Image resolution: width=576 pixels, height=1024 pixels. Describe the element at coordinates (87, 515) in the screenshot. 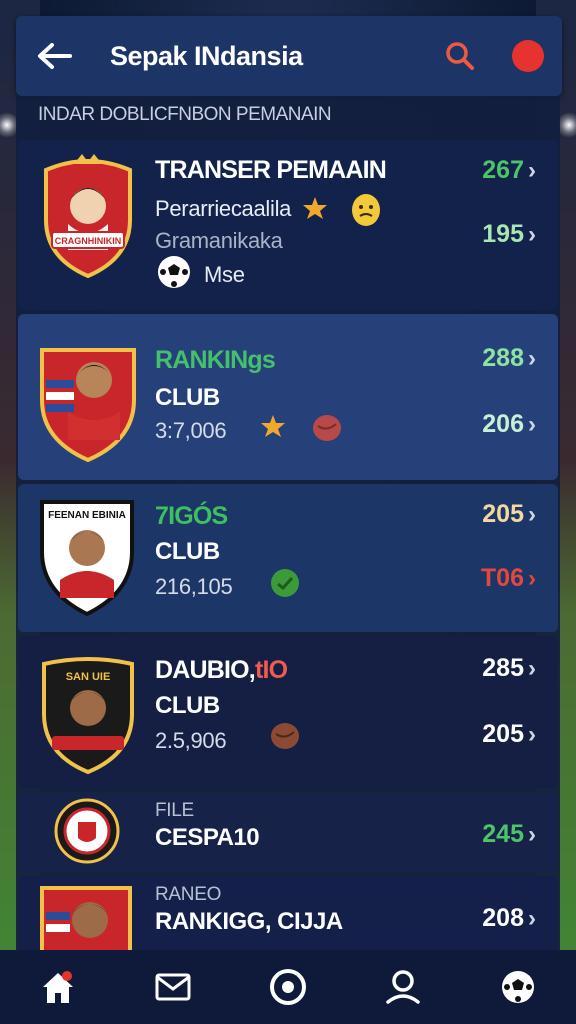

I see `svg-text: FEENAN EBINIA` at that location.